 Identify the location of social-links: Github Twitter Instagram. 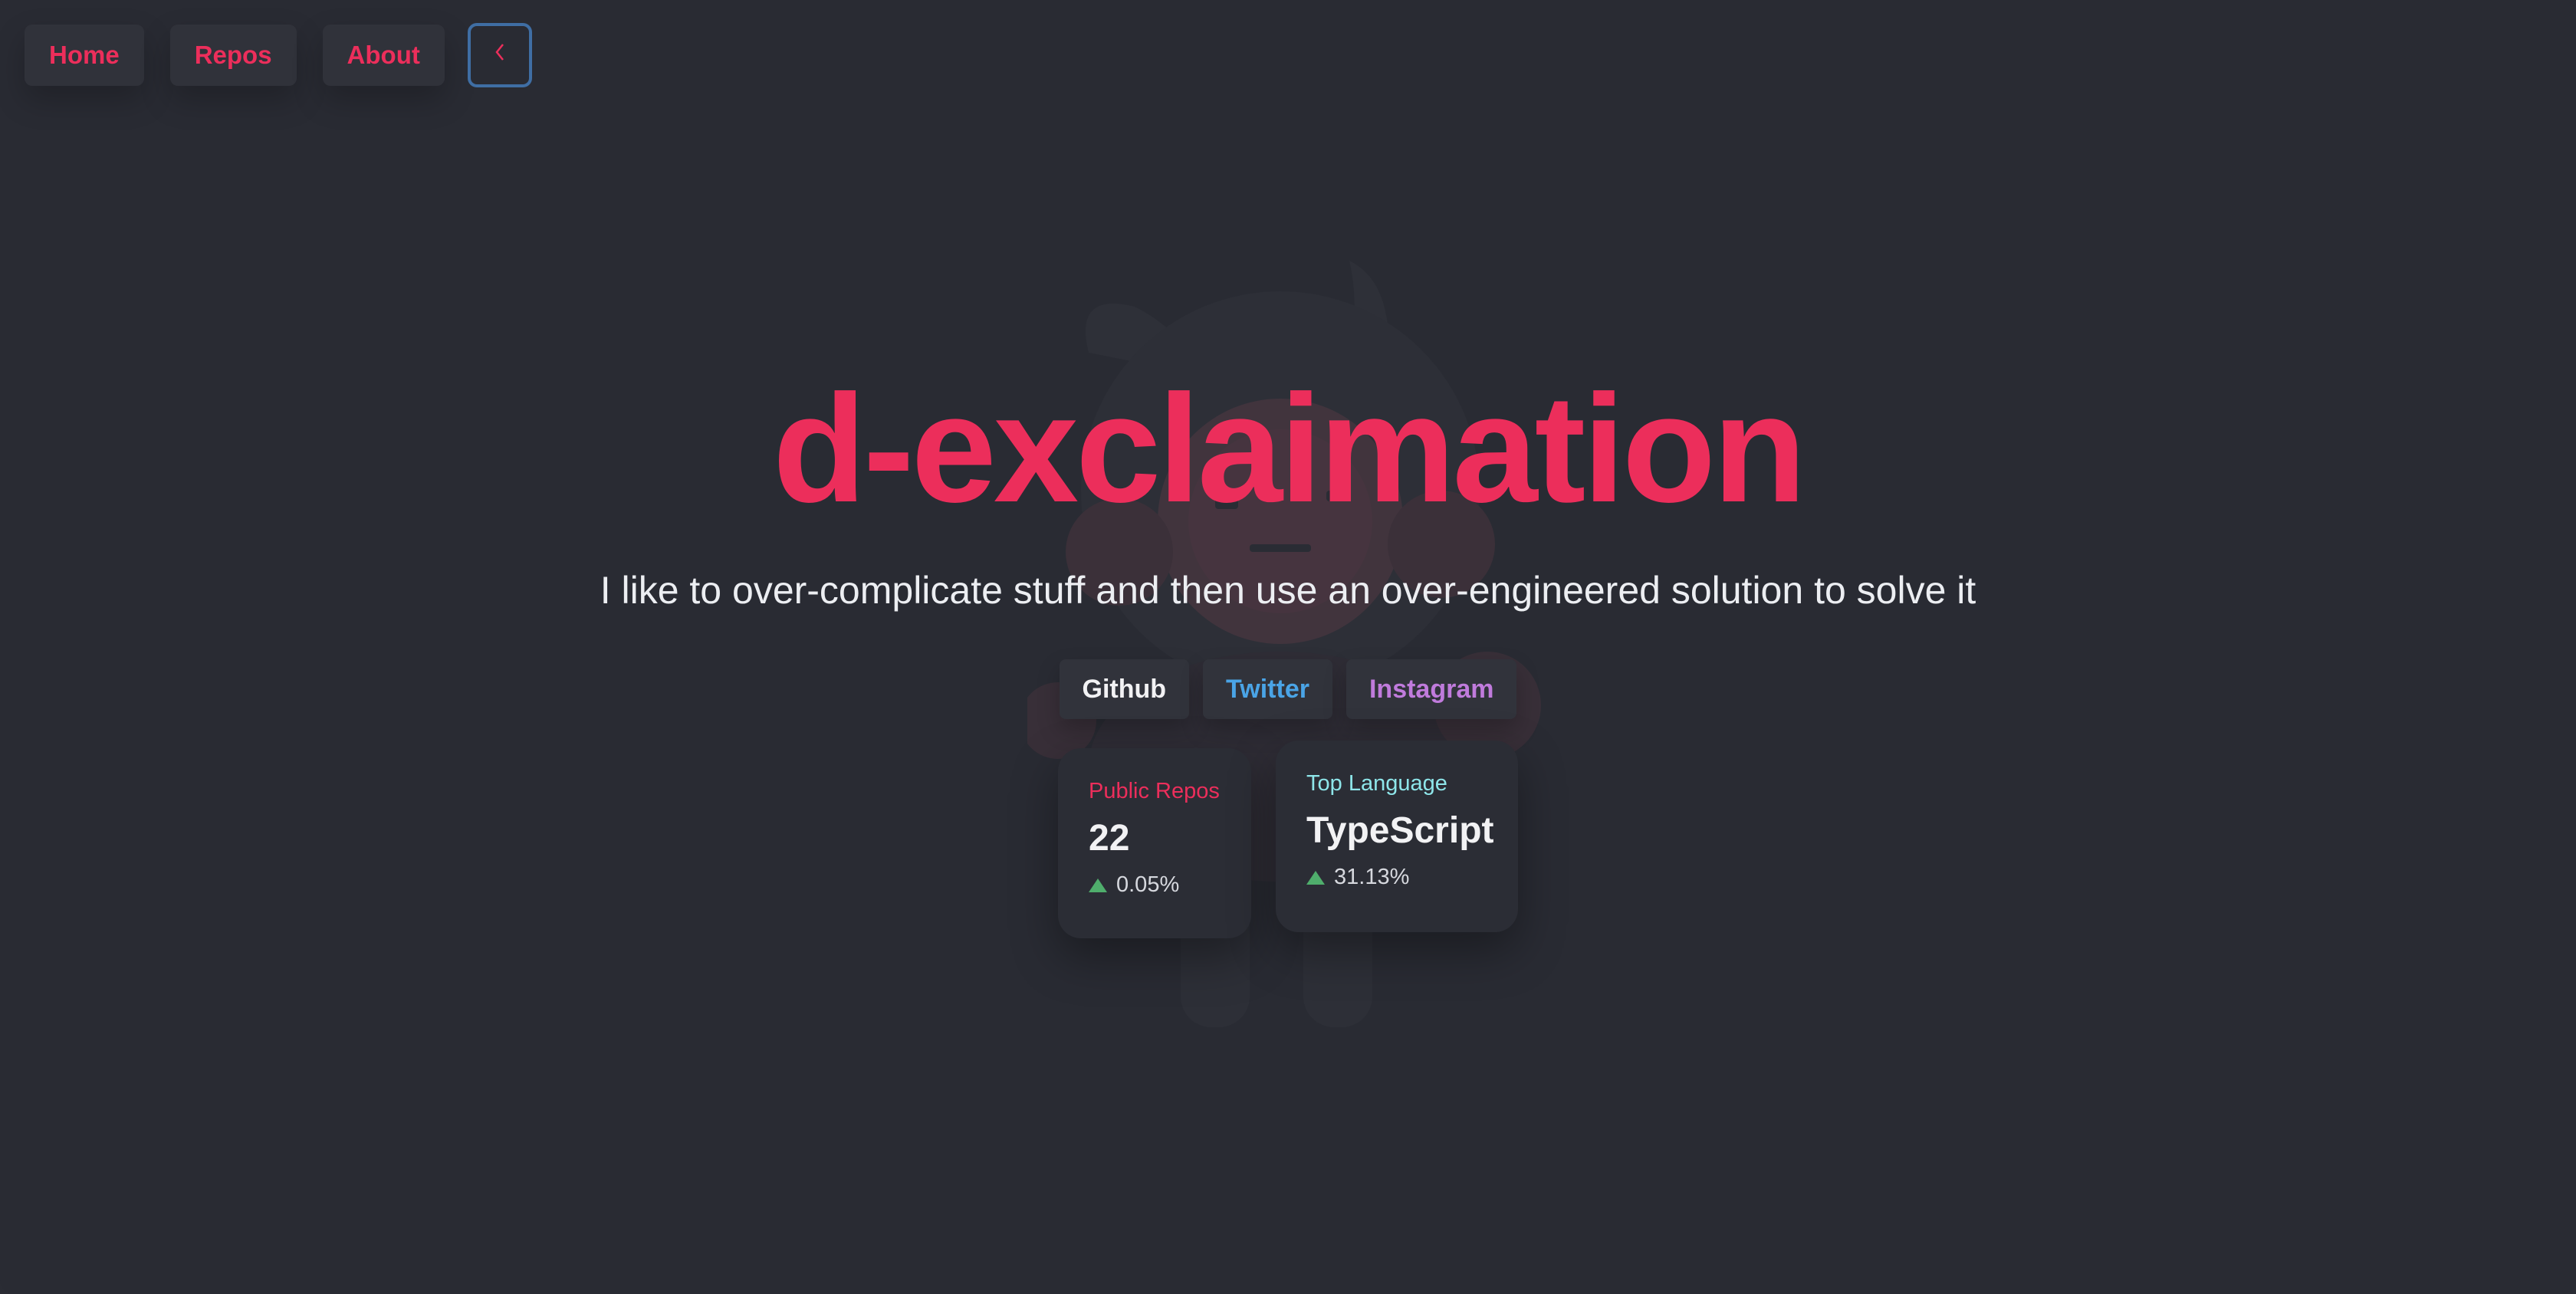
(1288, 689).